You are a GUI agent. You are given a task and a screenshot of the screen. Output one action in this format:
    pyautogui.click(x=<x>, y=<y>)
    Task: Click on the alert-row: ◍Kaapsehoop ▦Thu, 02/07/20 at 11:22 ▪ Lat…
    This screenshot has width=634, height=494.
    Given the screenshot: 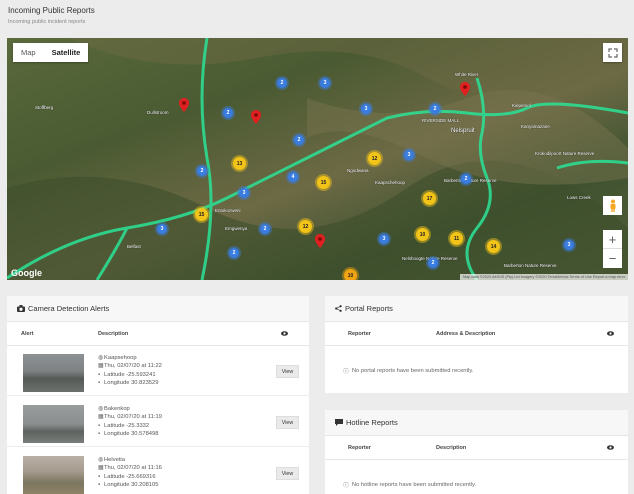 What is the action you would take?
    pyautogui.click(x=158, y=372)
    